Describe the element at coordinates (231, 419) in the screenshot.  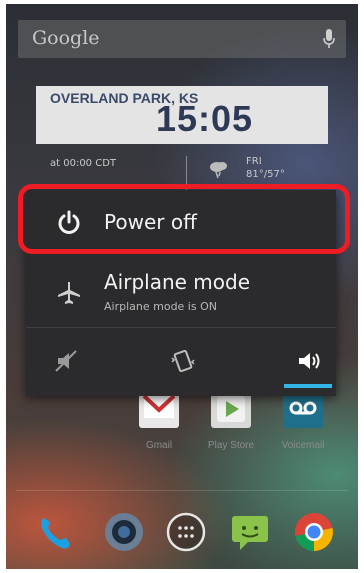
I see `app-play-store: Play Store` at that location.